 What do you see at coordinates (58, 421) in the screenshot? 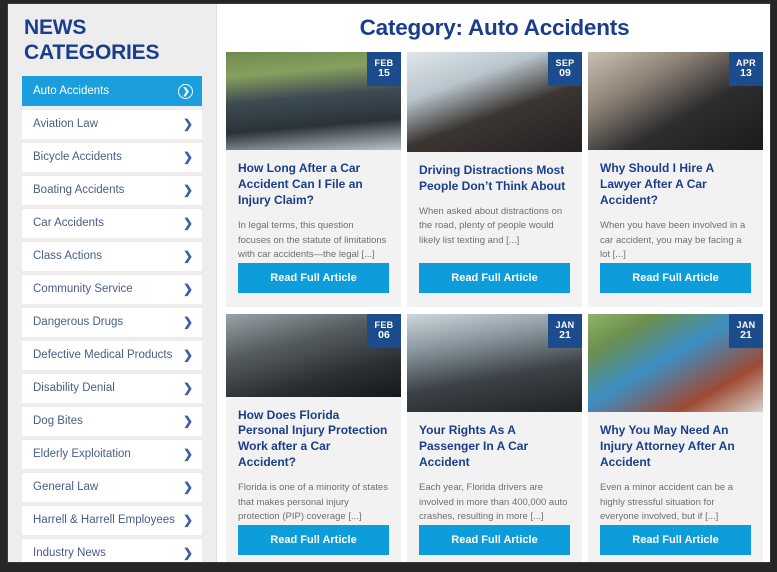
I see `sidebar-item-label: Dog Bites` at bounding box center [58, 421].